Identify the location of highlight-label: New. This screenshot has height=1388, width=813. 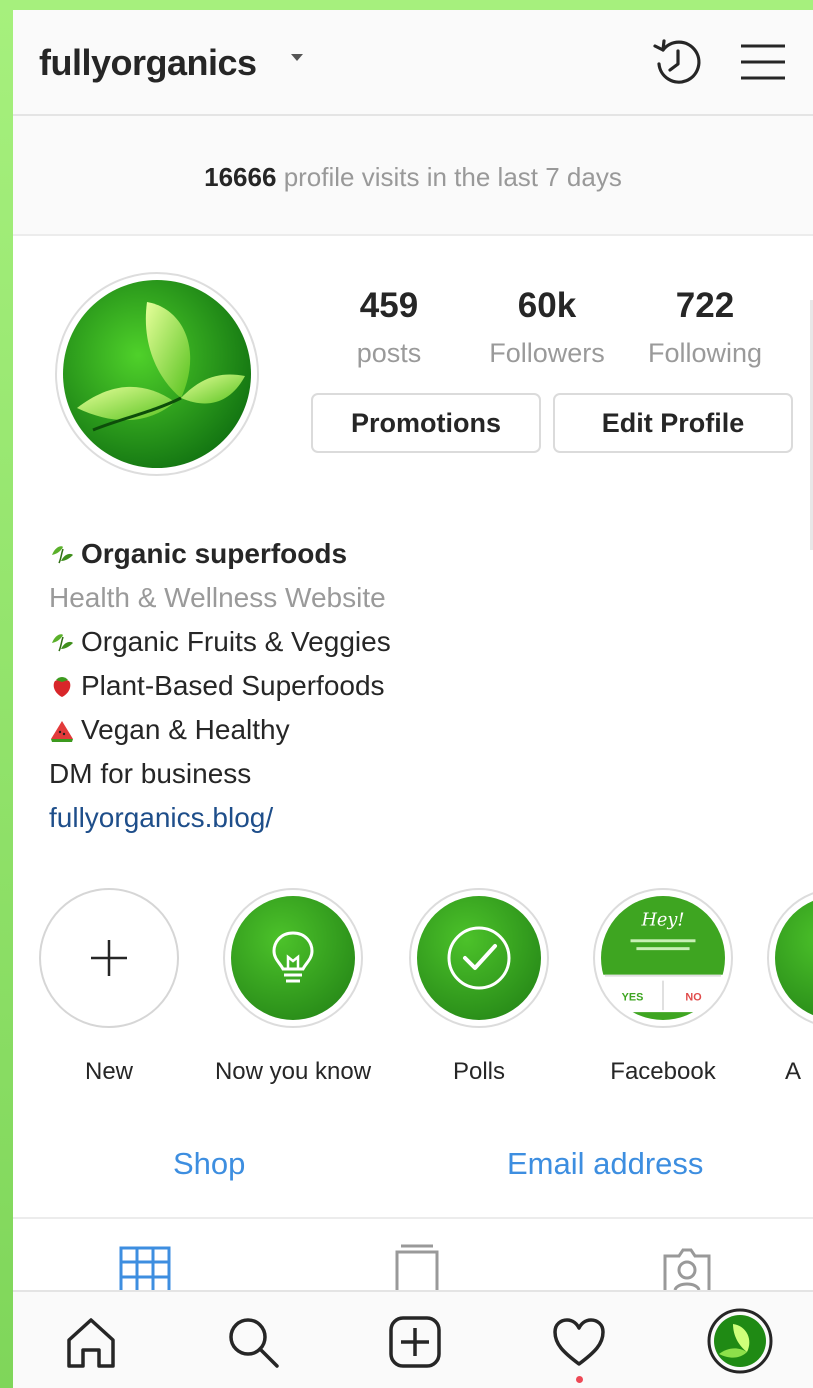
(108, 1071).